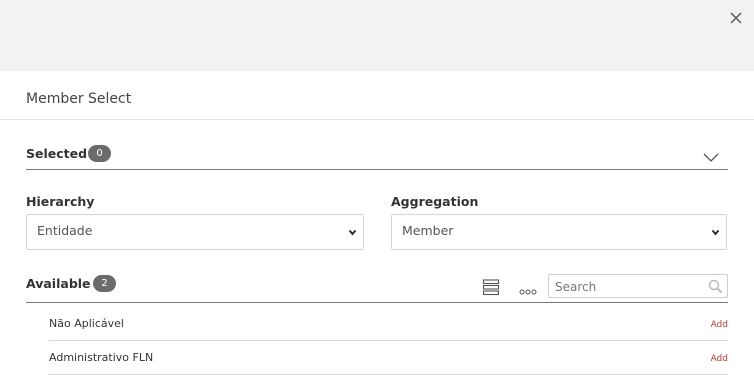  What do you see at coordinates (86, 323) in the screenshot?
I see `list-item-label: Não Aplicável` at bounding box center [86, 323].